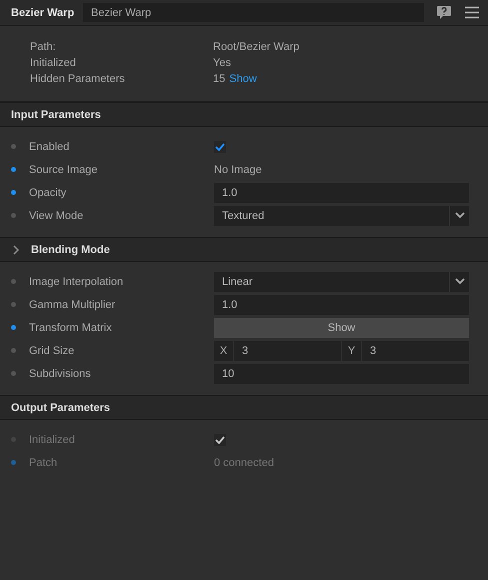 This screenshot has width=488, height=580. I want to click on info-label: Initialized, so click(53, 63).